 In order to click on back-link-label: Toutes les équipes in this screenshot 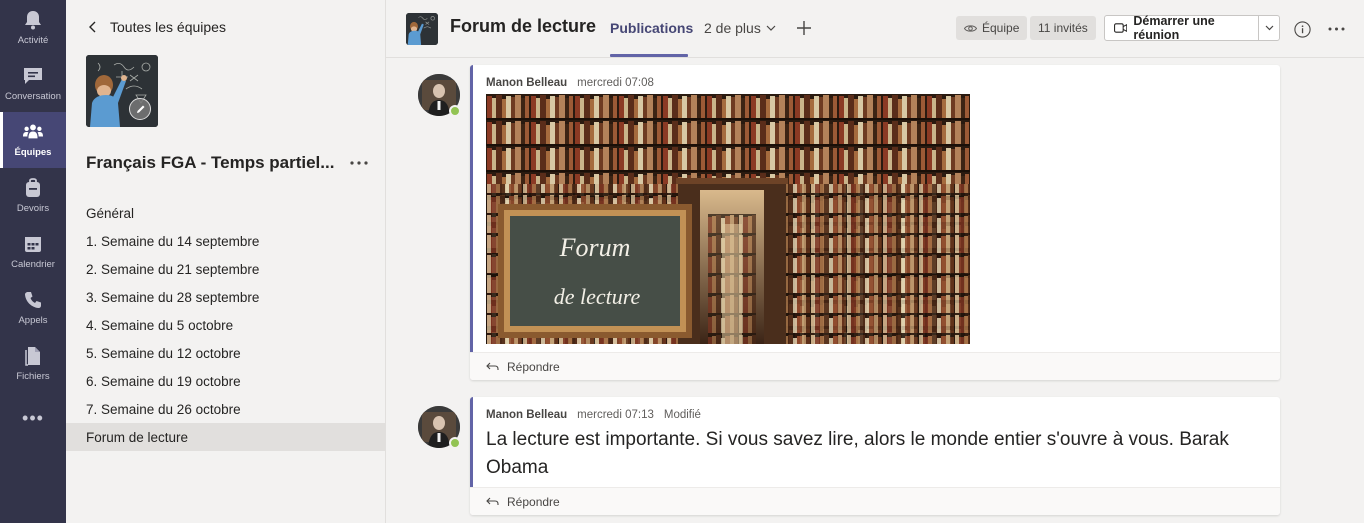, I will do `click(168, 27)`.